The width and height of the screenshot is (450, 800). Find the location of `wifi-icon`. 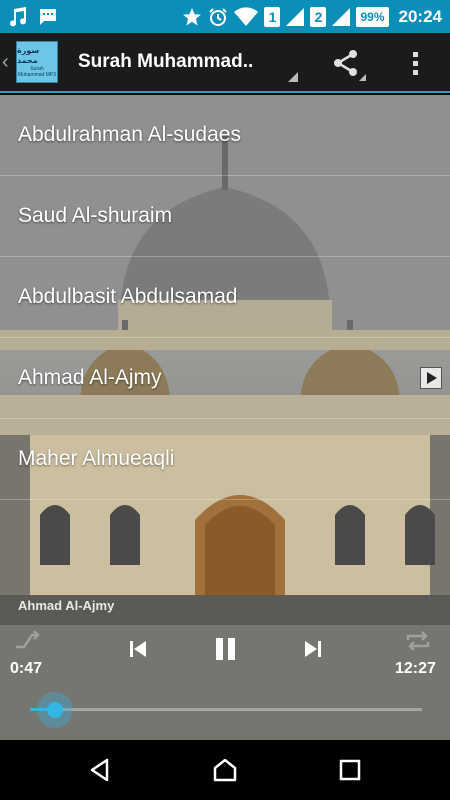

wifi-icon is located at coordinates (246, 16).